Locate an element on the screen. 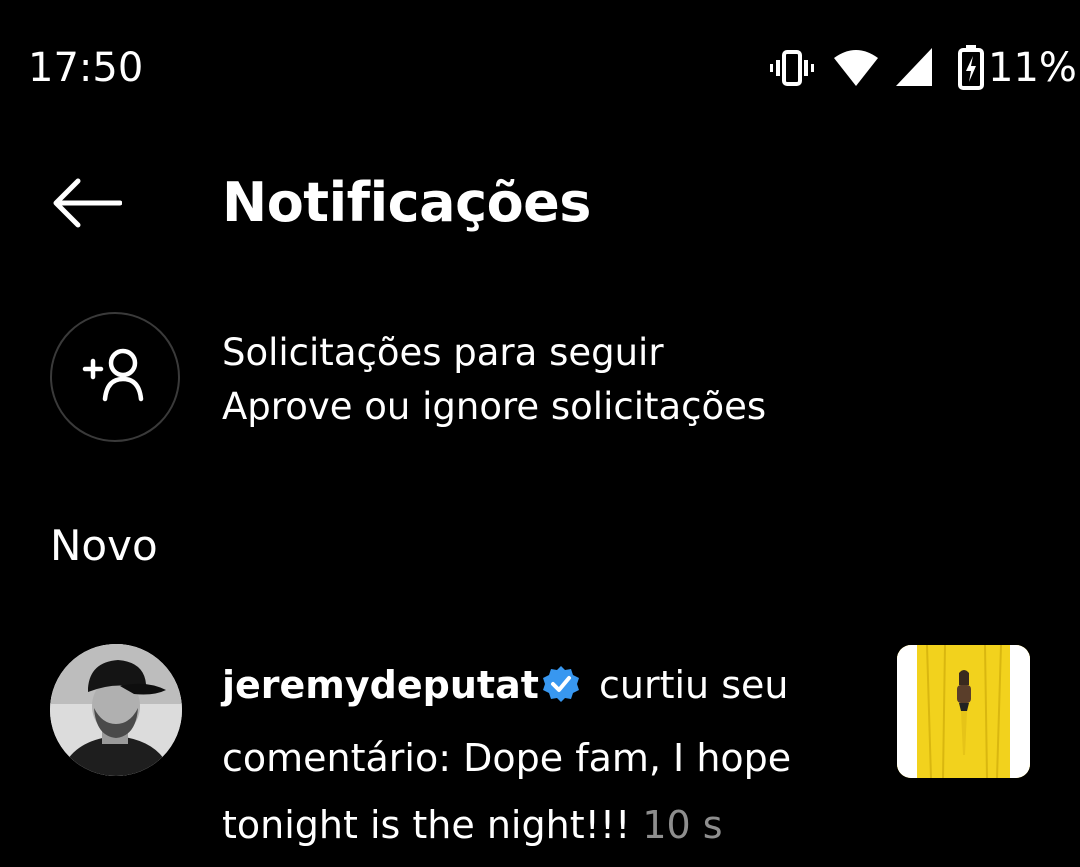  add-person-icon is located at coordinates (115, 377).